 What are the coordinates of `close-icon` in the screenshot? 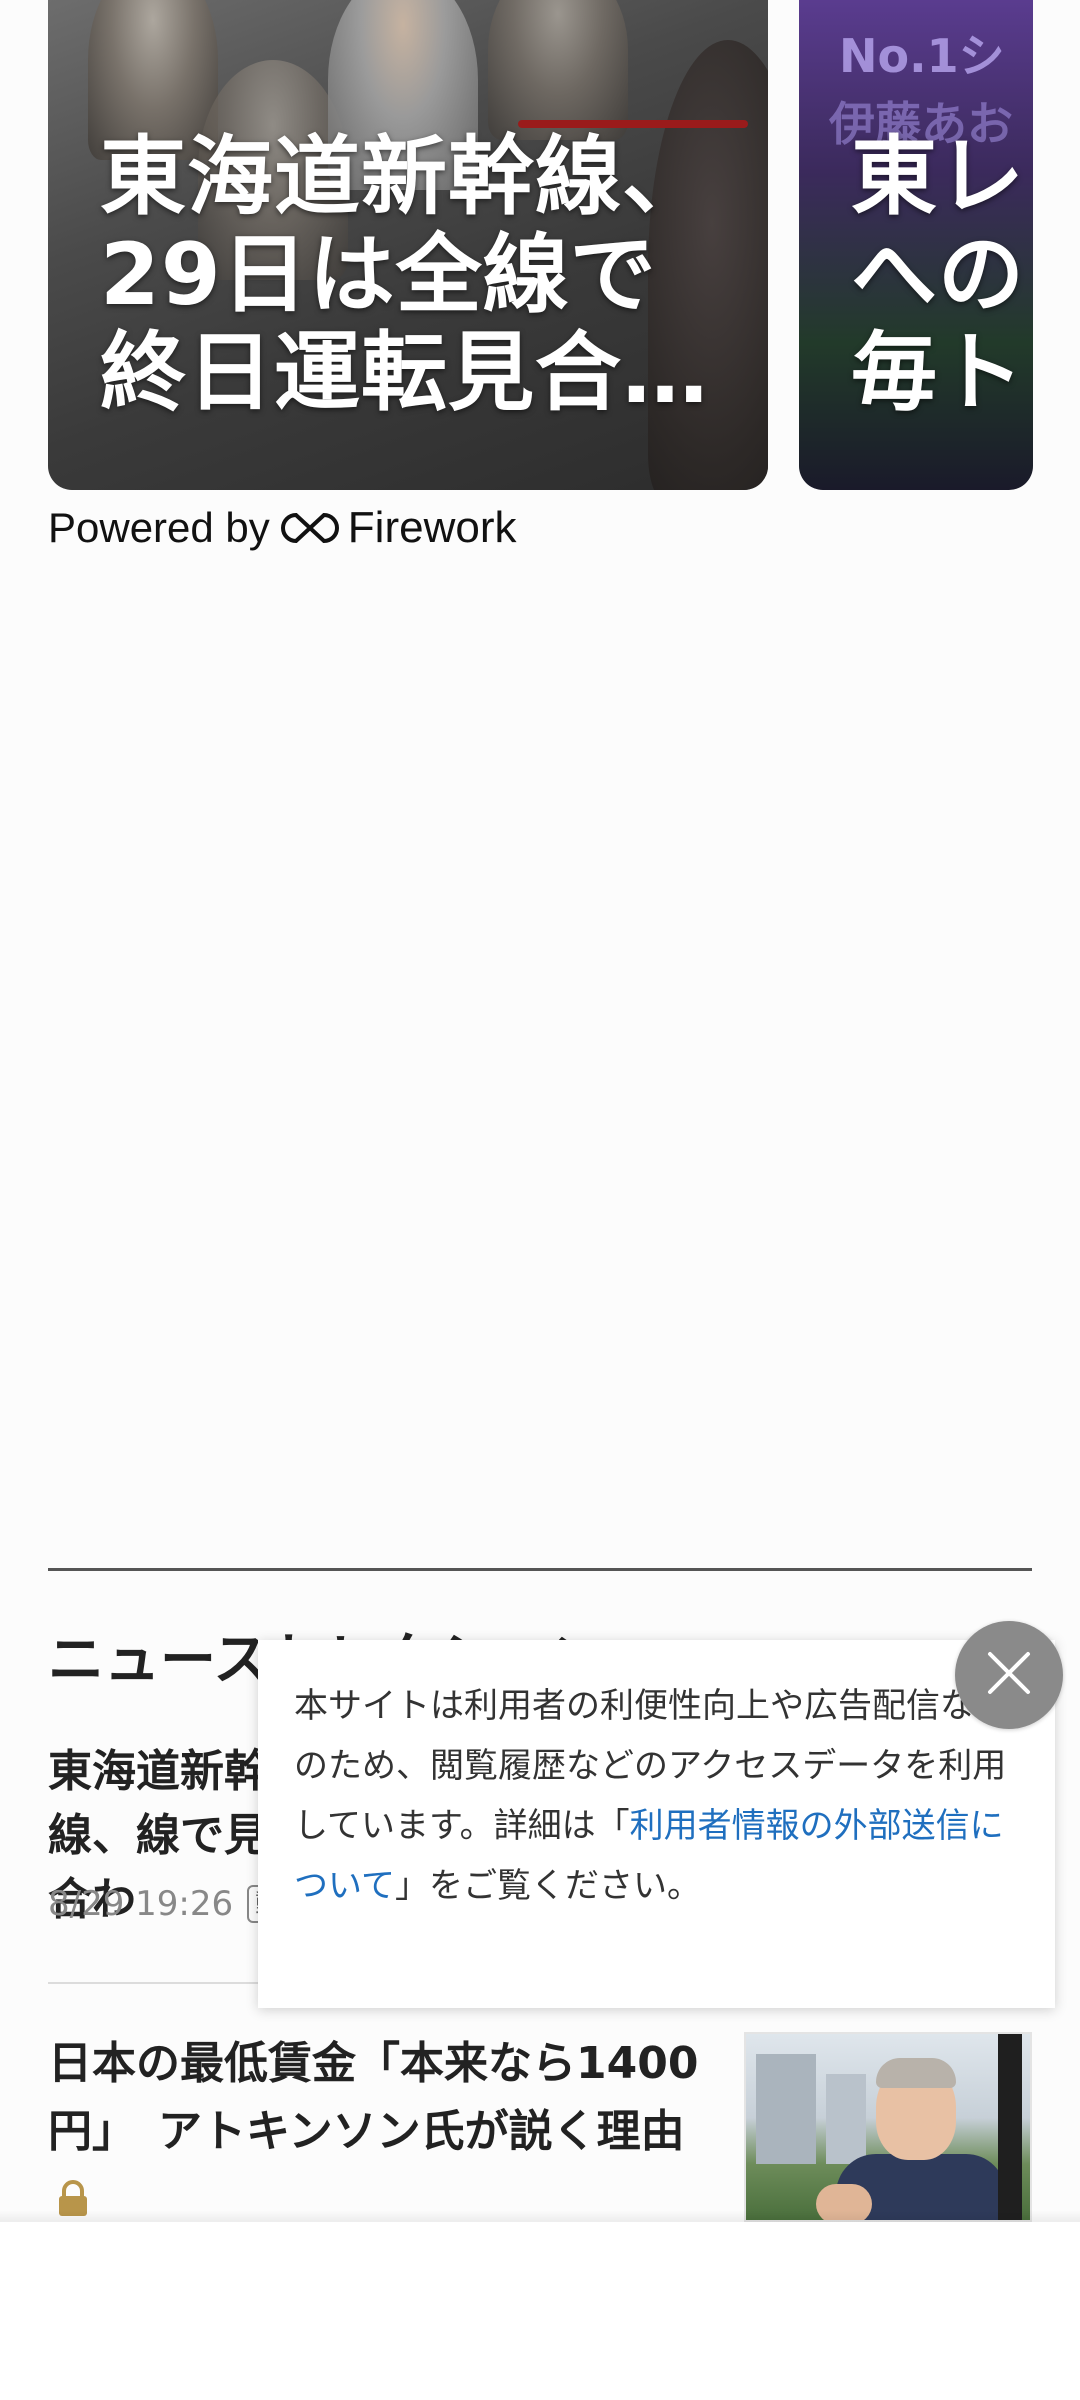 It's located at (1009, 1675).